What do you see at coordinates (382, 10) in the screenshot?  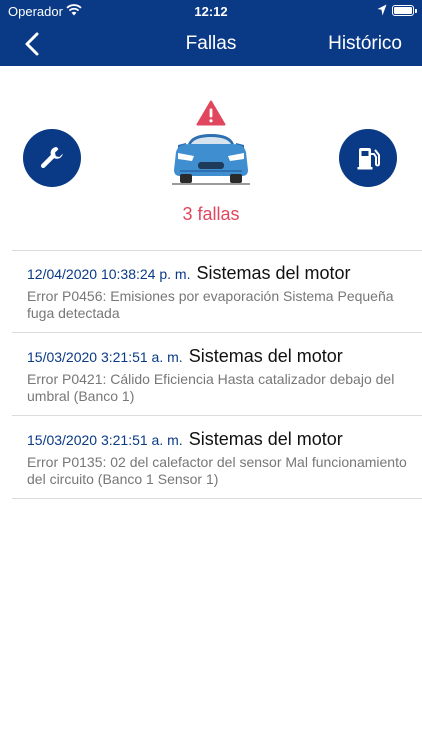 I see `location-arrow-icon` at bounding box center [382, 10].